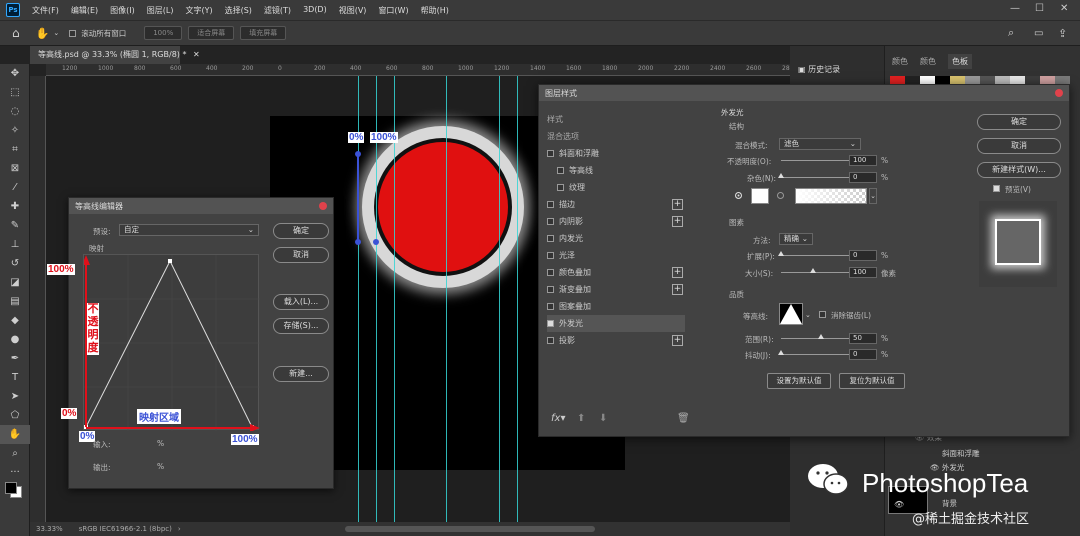 This screenshot has height=536, width=1080. Describe the element at coordinates (11, 488) in the screenshot. I see `foreground-color-swatch` at that location.